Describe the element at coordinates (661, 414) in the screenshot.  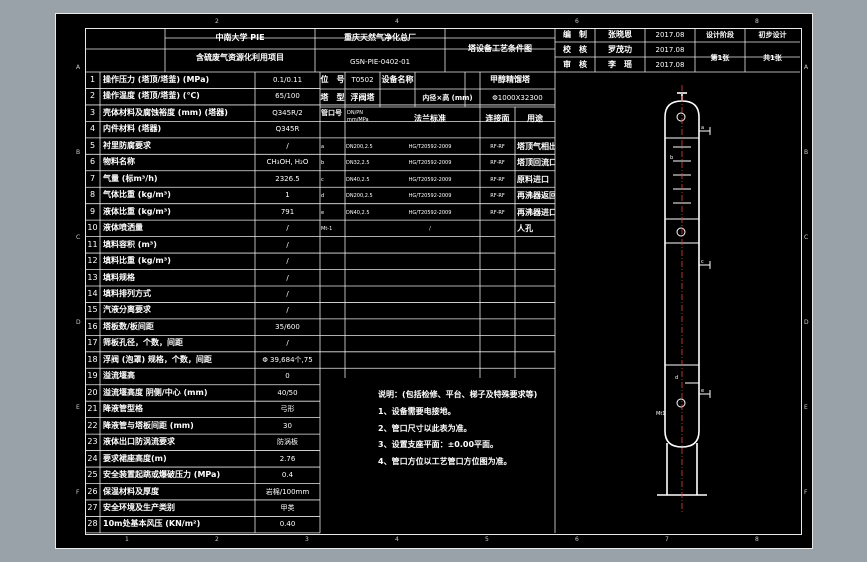
I see `tower-label-manhole: Mt1` at that location.